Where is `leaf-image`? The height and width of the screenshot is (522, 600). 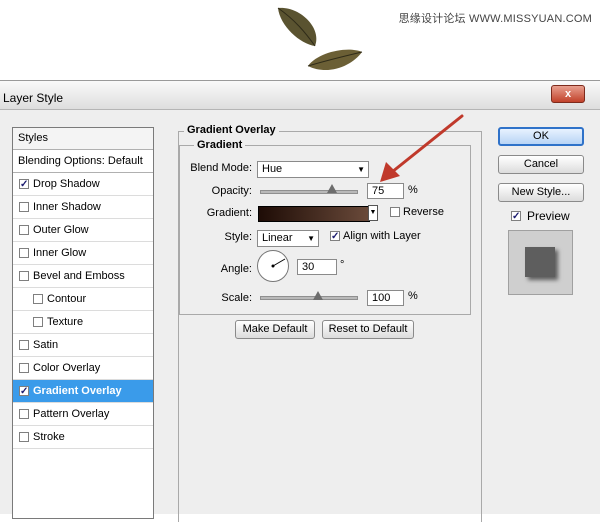 leaf-image is located at coordinates (320, 39).